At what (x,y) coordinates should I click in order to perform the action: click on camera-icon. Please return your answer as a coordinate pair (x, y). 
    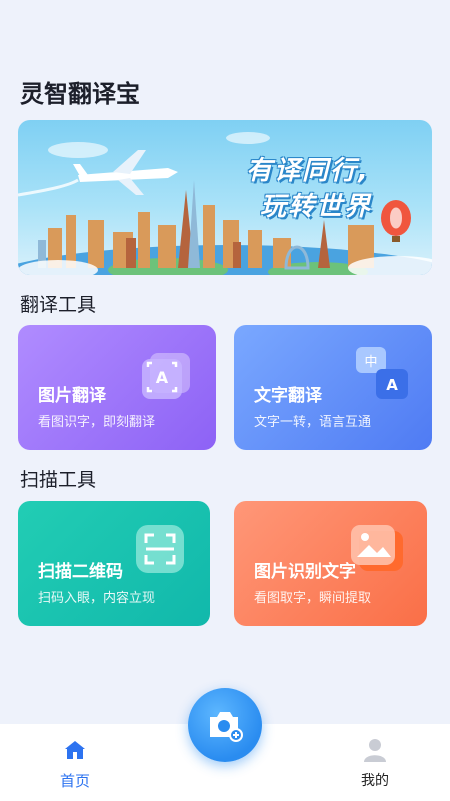
    Looking at the image, I should click on (226, 727).